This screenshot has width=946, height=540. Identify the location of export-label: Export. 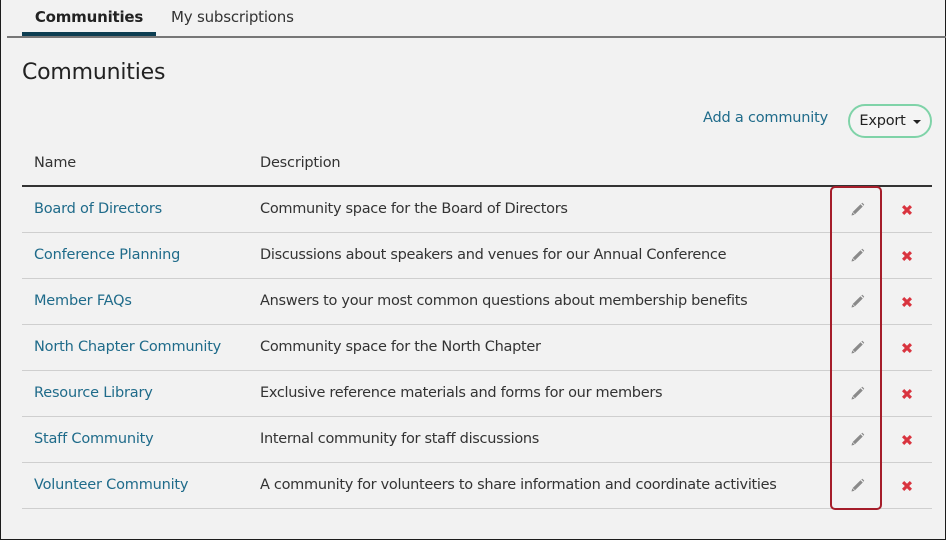
(882, 121).